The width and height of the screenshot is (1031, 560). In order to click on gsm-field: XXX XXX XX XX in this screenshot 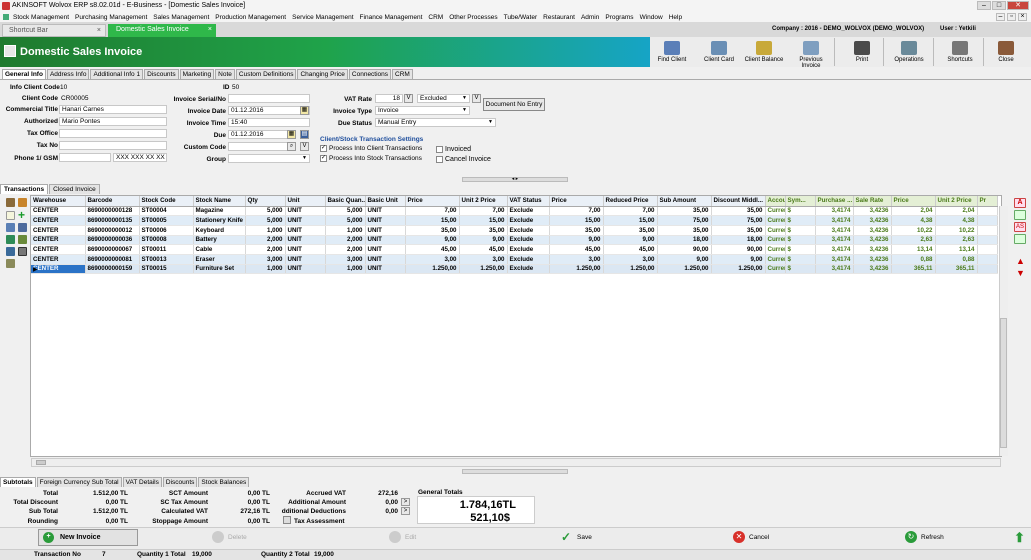, I will do `click(140, 157)`.